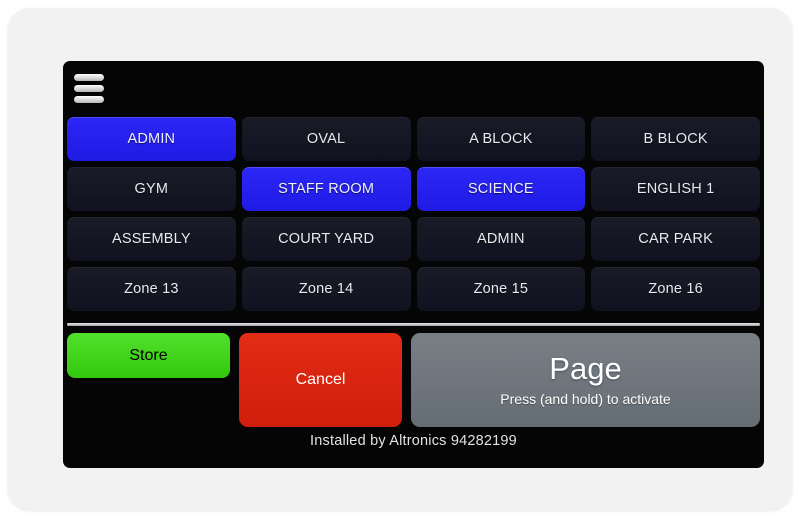 The width and height of the screenshot is (800, 518). I want to click on zone-button-16: Zone 16, so click(675, 289).